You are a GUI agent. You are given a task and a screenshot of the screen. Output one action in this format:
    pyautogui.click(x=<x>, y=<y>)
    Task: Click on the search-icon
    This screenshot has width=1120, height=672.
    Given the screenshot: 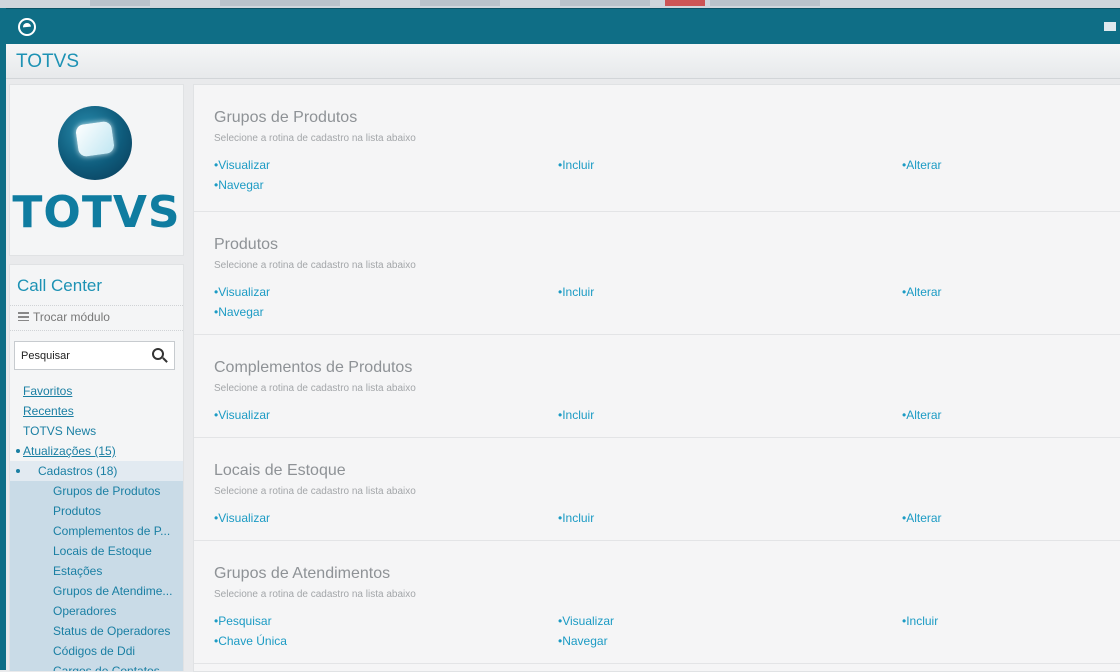 What is the action you would take?
    pyautogui.click(x=158, y=354)
    